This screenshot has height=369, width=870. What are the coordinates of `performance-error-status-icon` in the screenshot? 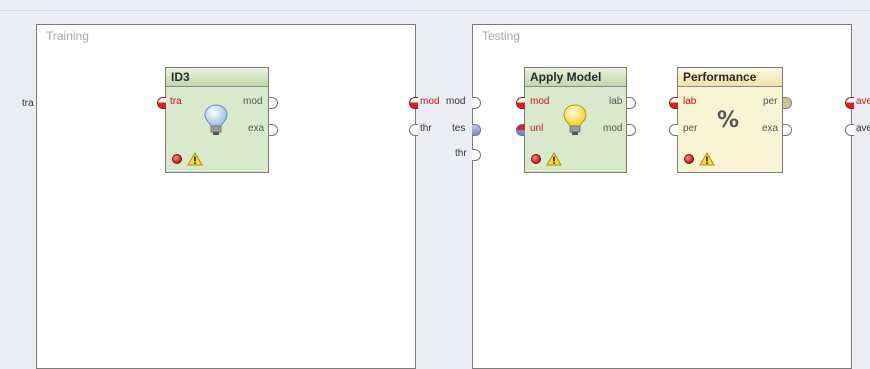 It's located at (689, 159).